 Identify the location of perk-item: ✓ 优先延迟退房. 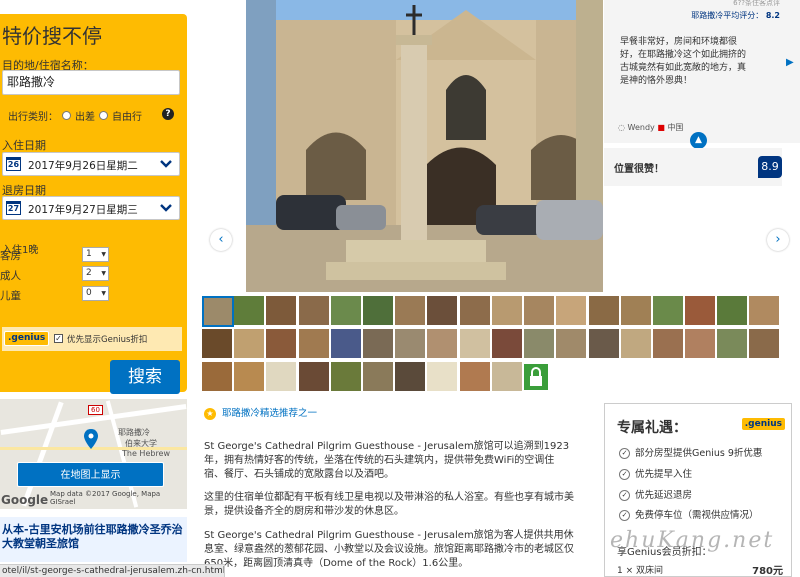
(655, 494).